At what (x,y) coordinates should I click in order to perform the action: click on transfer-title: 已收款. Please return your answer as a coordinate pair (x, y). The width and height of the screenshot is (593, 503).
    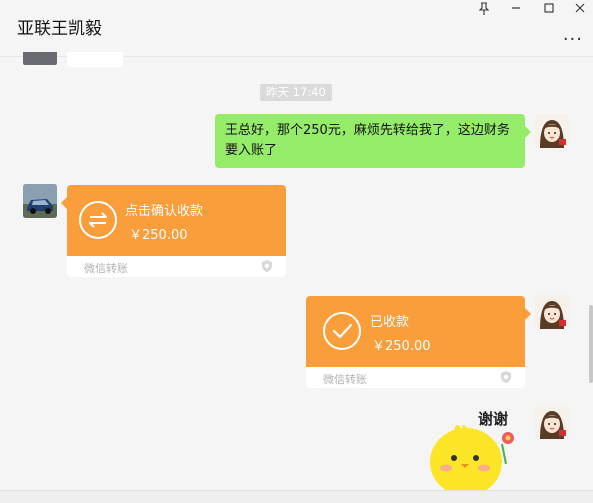
    Looking at the image, I should click on (390, 322).